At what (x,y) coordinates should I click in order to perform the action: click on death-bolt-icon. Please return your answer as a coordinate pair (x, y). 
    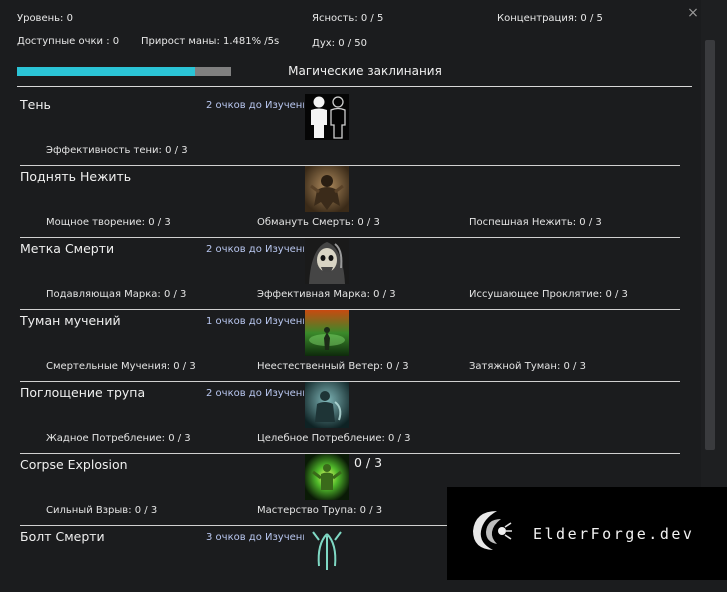
    Looking at the image, I should click on (327, 549).